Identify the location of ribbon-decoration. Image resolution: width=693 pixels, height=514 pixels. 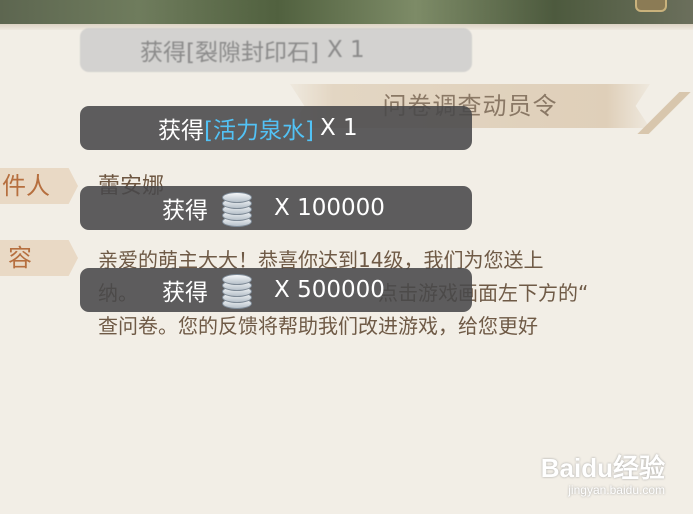
(663, 113).